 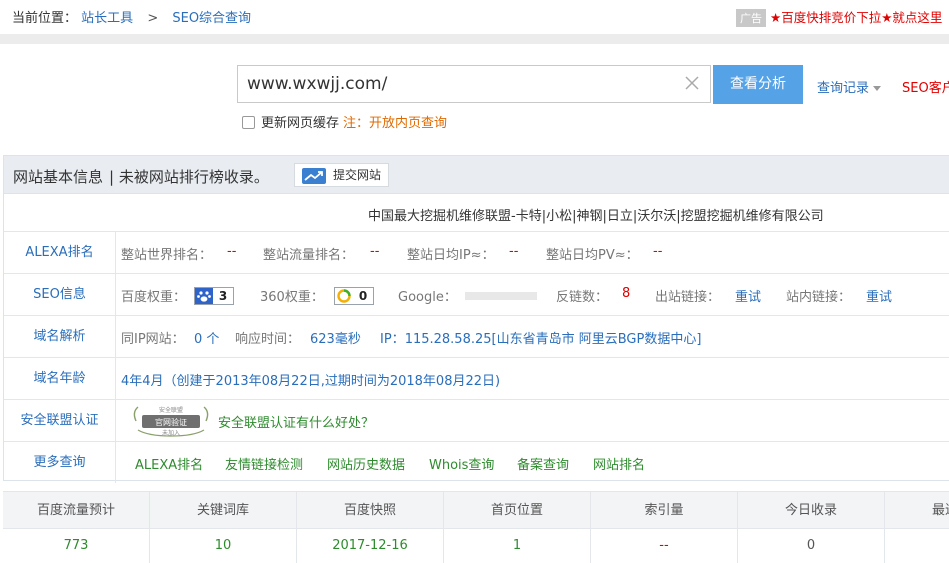 I want to click on inner-page-note: 注：开放内页查询, so click(x=395, y=123).